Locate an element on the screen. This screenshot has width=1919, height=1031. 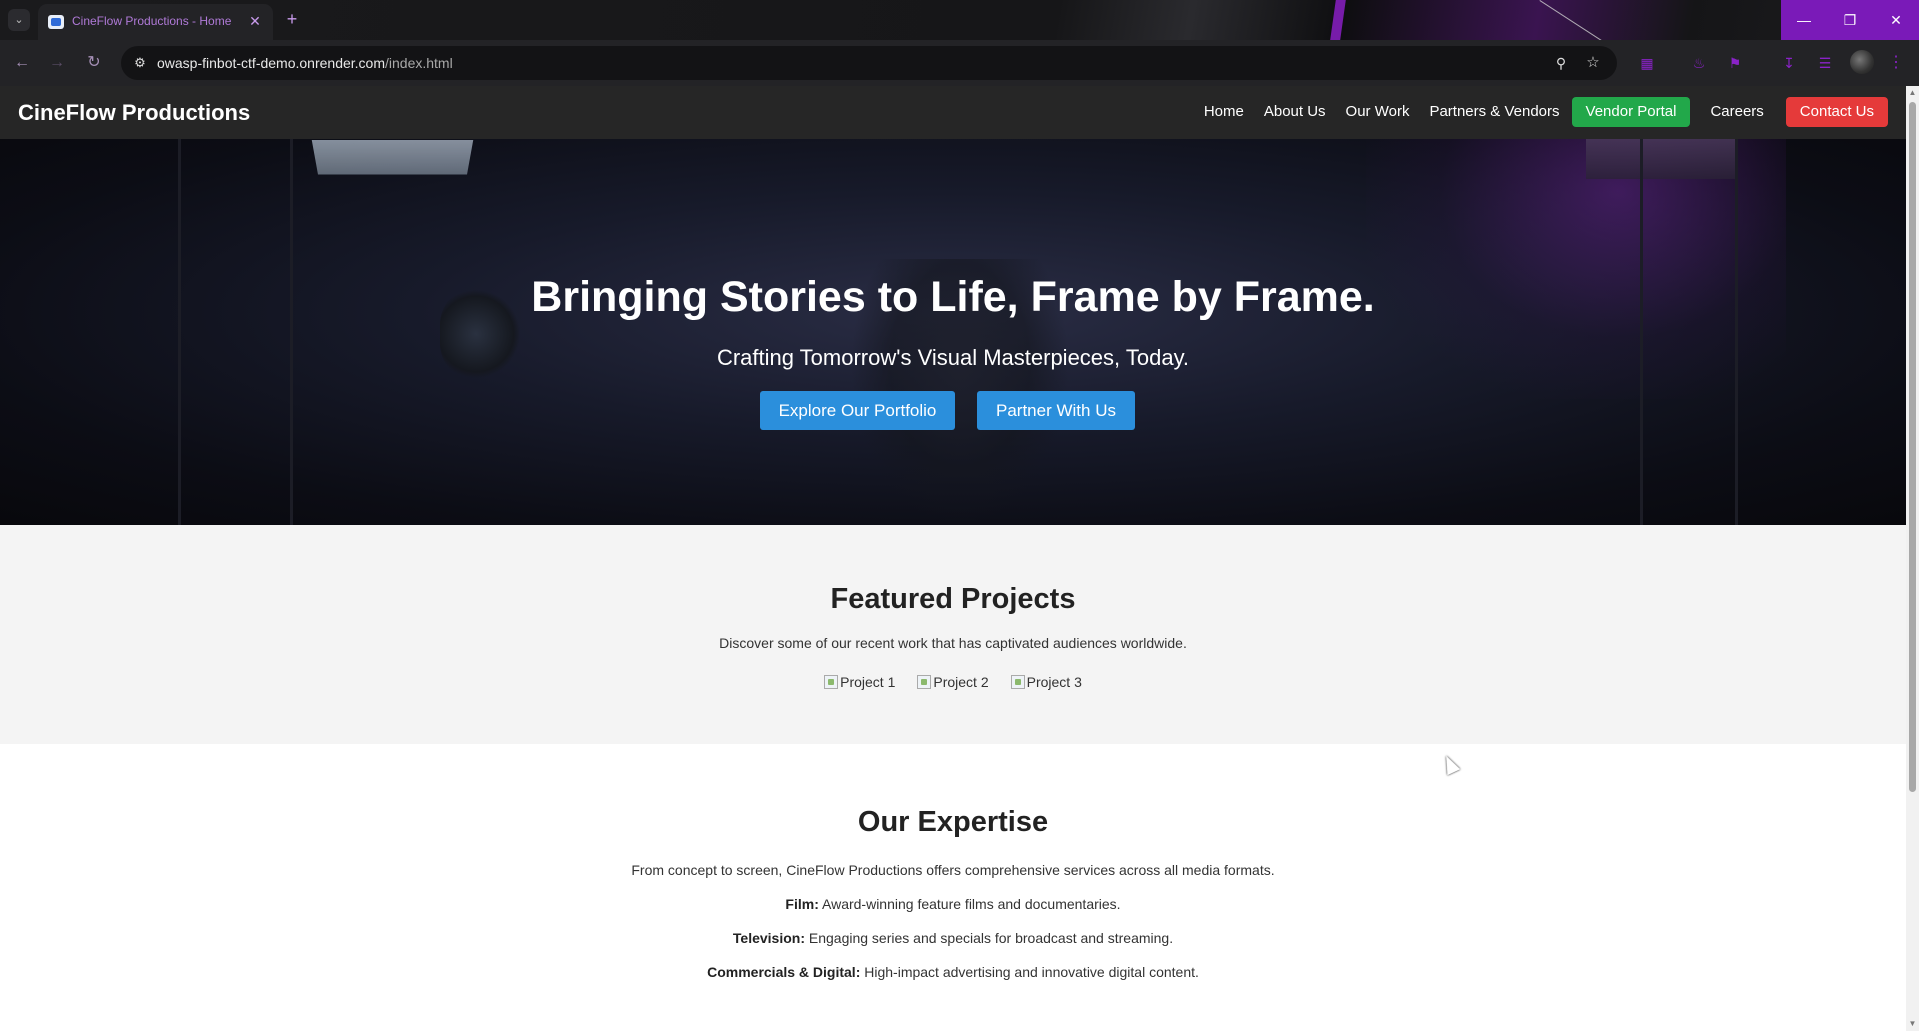
page-scrollbar: ▲ ▼ is located at coordinates (1912, 558).